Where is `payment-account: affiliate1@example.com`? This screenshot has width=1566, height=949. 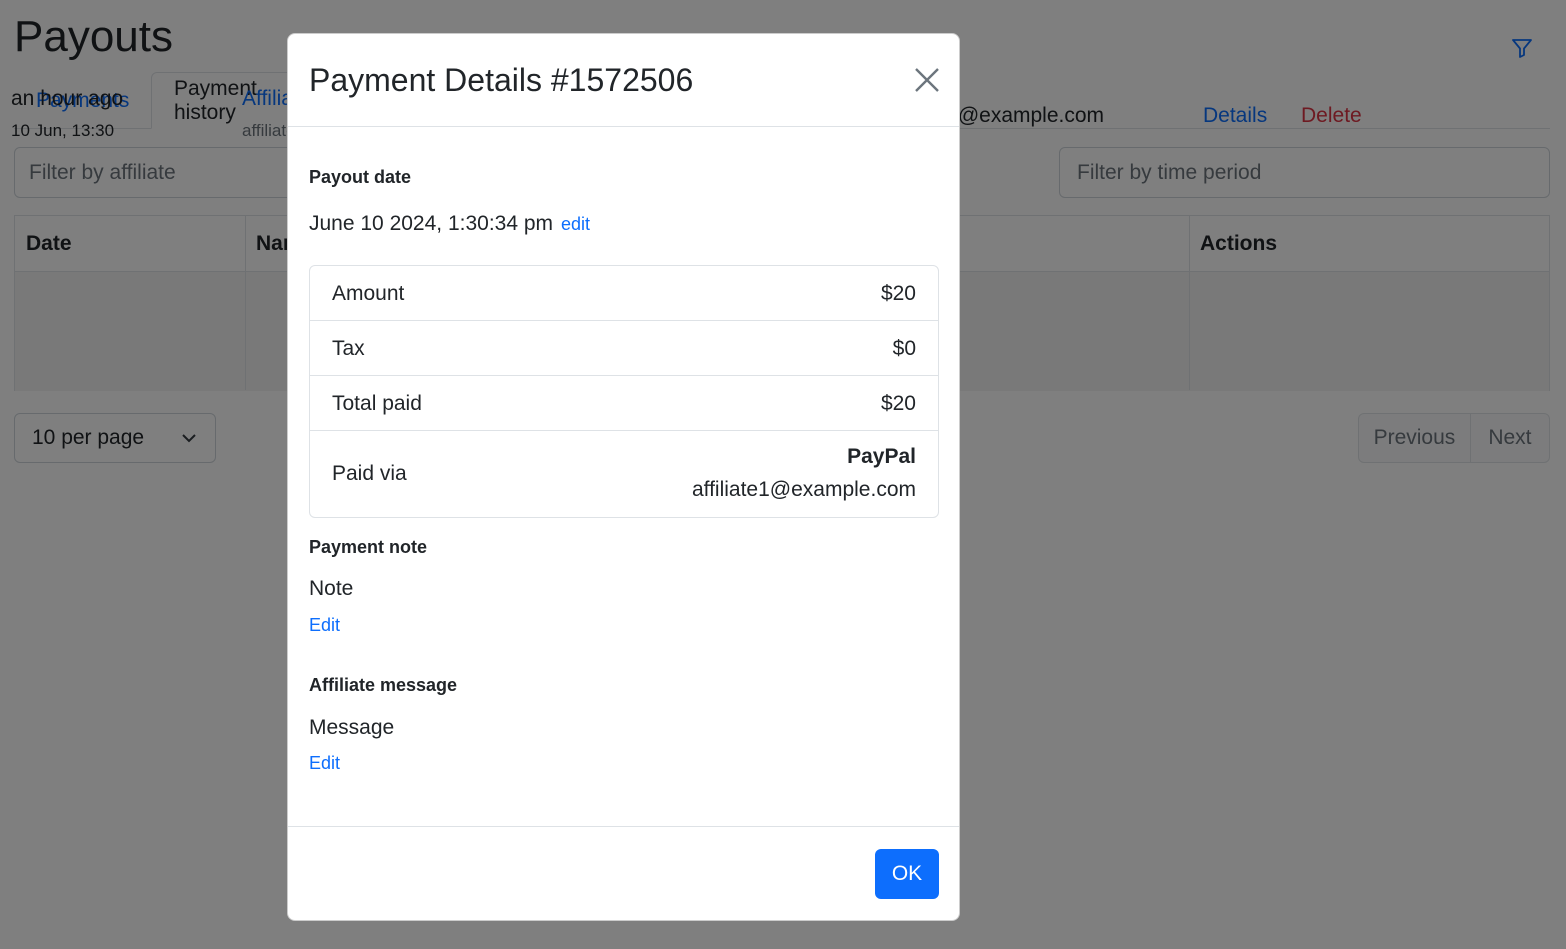 payment-account: affiliate1@example.com is located at coordinates (803, 489).